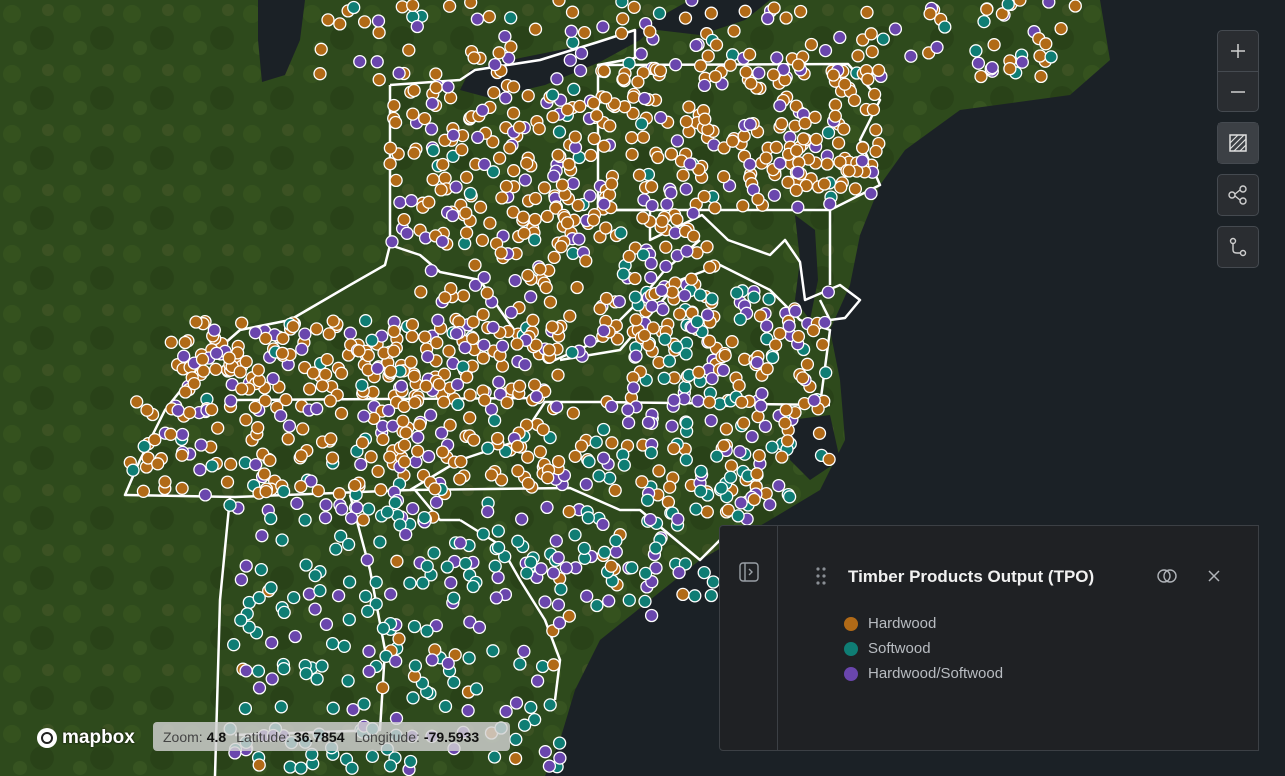 The height and width of the screenshot is (776, 1285). What do you see at coordinates (1238, 247) in the screenshot?
I see `route-button` at bounding box center [1238, 247].